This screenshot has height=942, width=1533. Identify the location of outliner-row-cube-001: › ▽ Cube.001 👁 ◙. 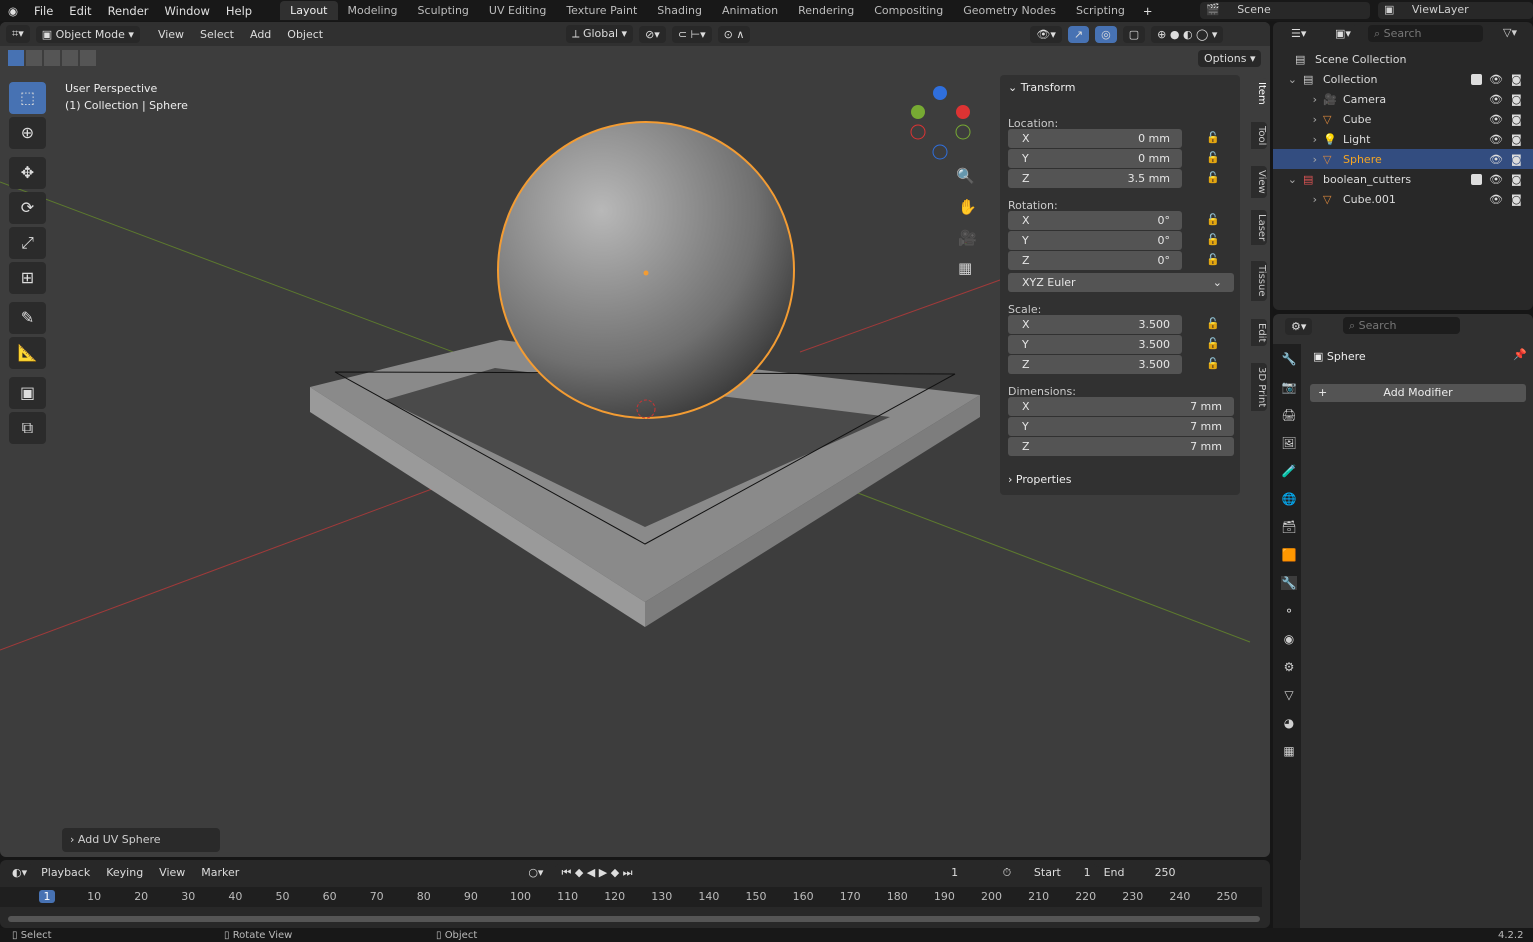
(1403, 199).